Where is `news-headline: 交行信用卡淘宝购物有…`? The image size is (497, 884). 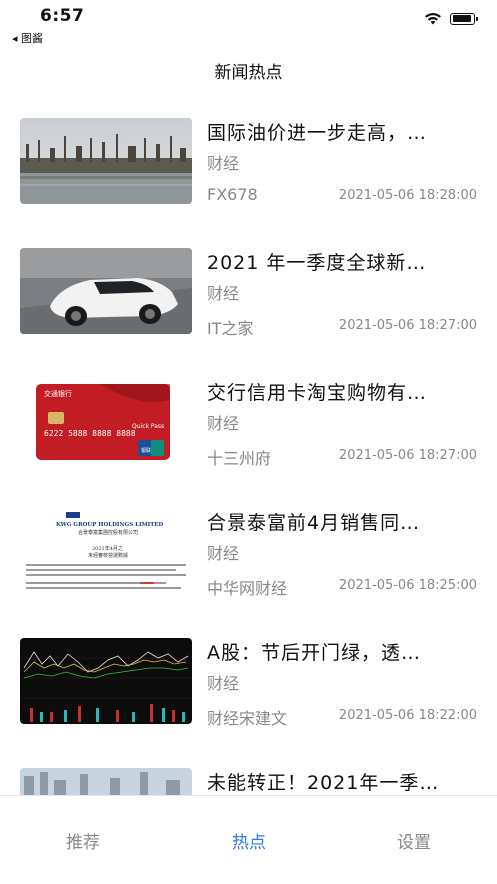
news-headline: 交行信用卡淘宝购物有… is located at coordinates (343, 391).